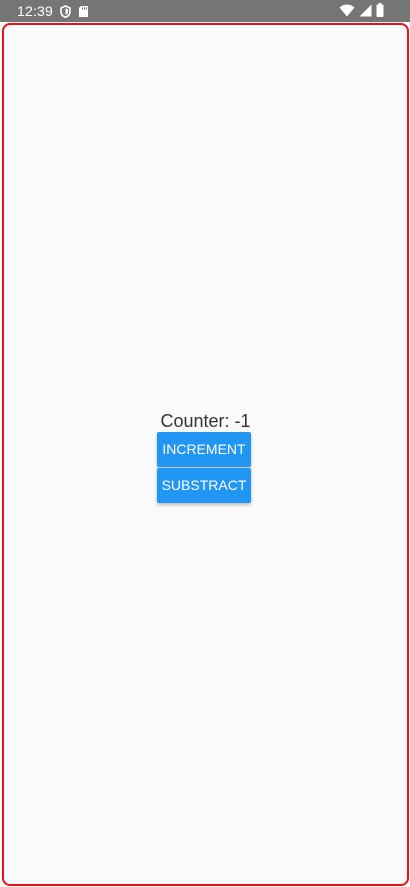 This screenshot has height=887, width=410. I want to click on battery-icon, so click(380, 10).